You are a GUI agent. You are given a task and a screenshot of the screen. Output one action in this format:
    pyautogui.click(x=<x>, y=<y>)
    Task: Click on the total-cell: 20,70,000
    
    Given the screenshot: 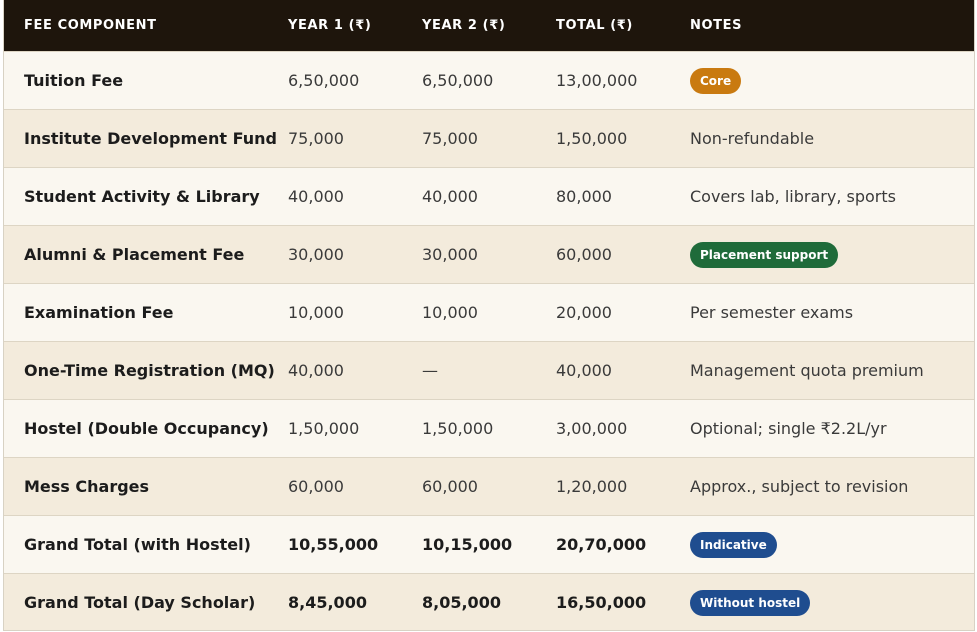 What is the action you would take?
    pyautogui.click(x=601, y=544)
    